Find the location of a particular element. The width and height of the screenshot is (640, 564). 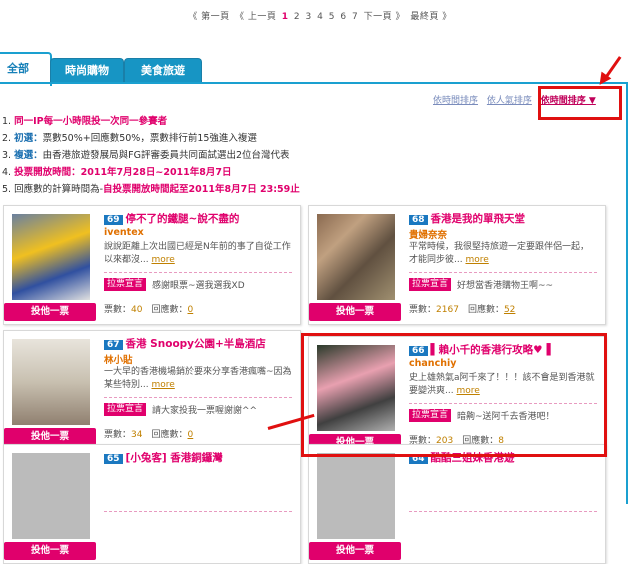

entry-title: 69 停不了的鐵腿~說不盡的 is located at coordinates (171, 218).